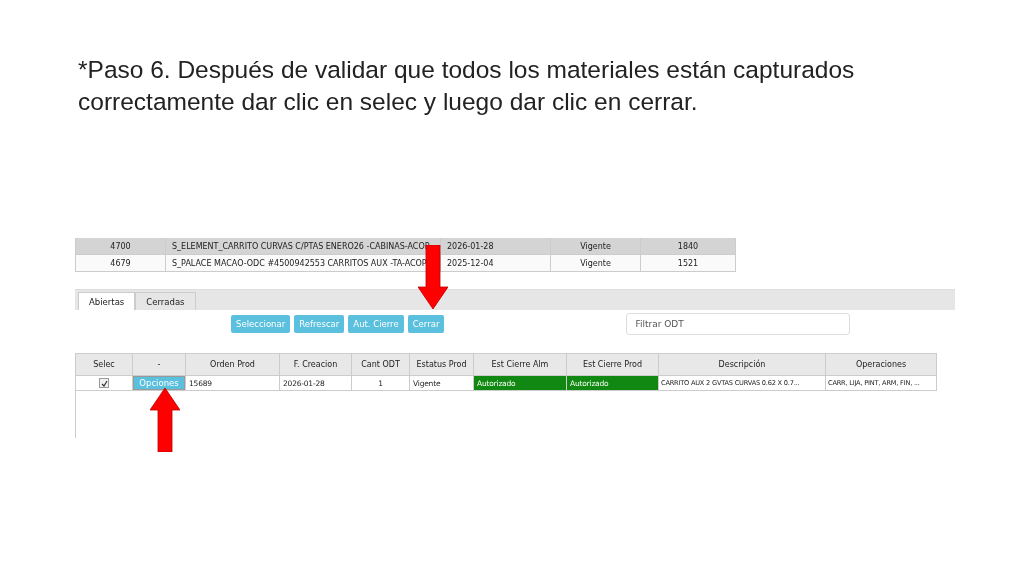 Image resolution: width=1024 pixels, height=576 pixels. I want to click on column-header: Est Cierre Prod, so click(613, 364).